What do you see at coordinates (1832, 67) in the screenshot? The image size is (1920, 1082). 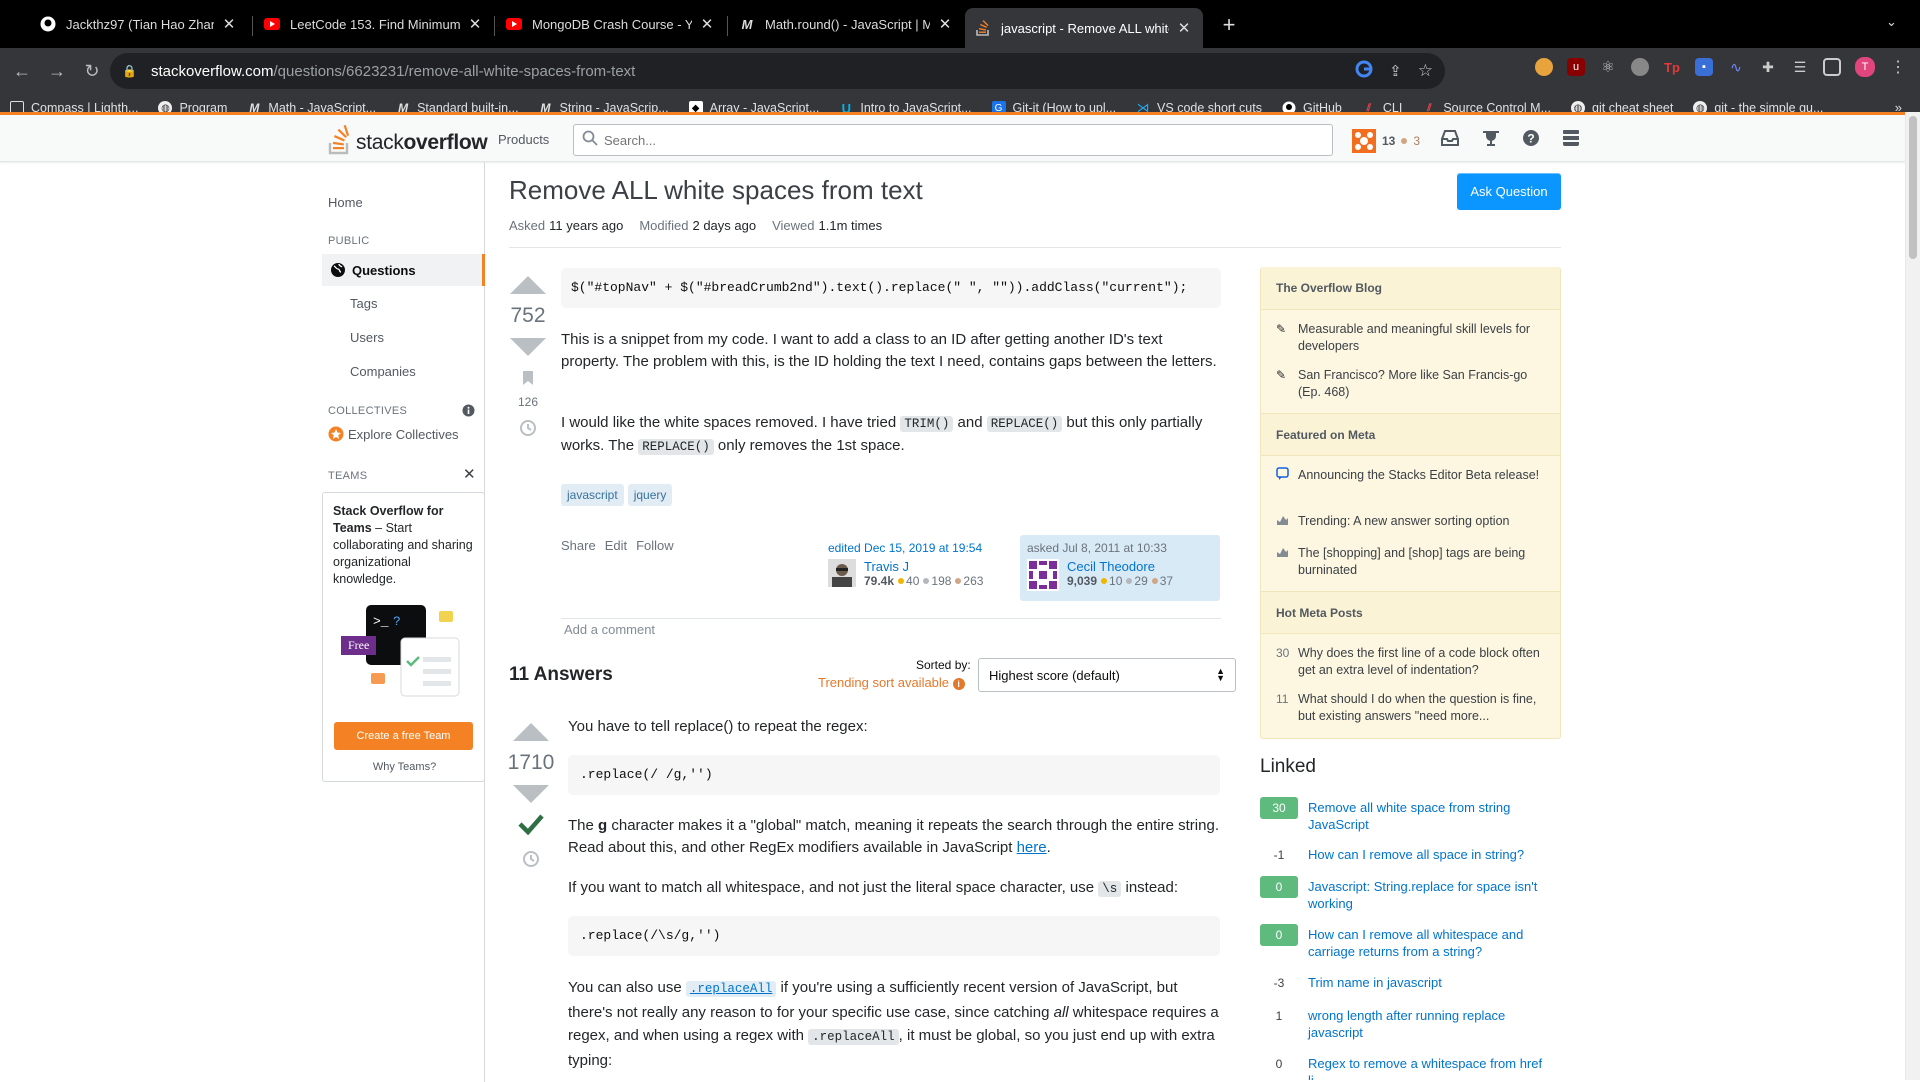 I see `side-panel-icon` at bounding box center [1832, 67].